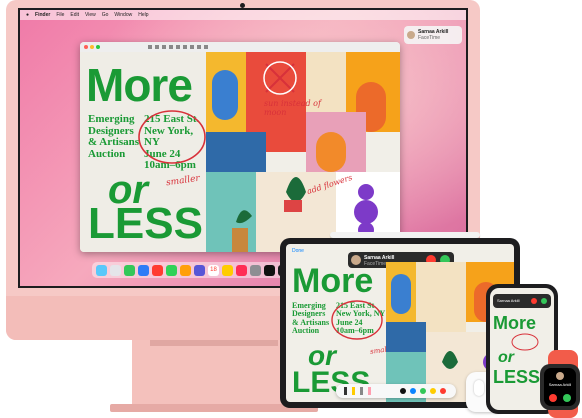  Describe the element at coordinates (403, 391) in the screenshot. I see `color-black-swatch` at that location.